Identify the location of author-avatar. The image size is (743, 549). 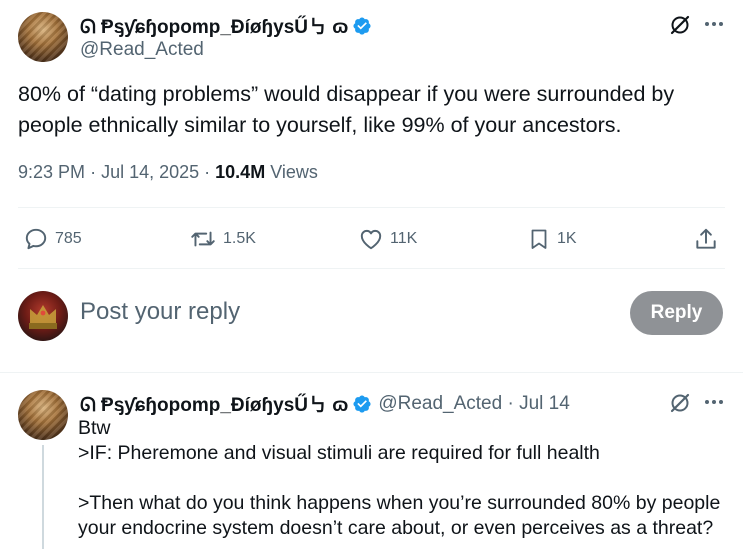
(43, 37).